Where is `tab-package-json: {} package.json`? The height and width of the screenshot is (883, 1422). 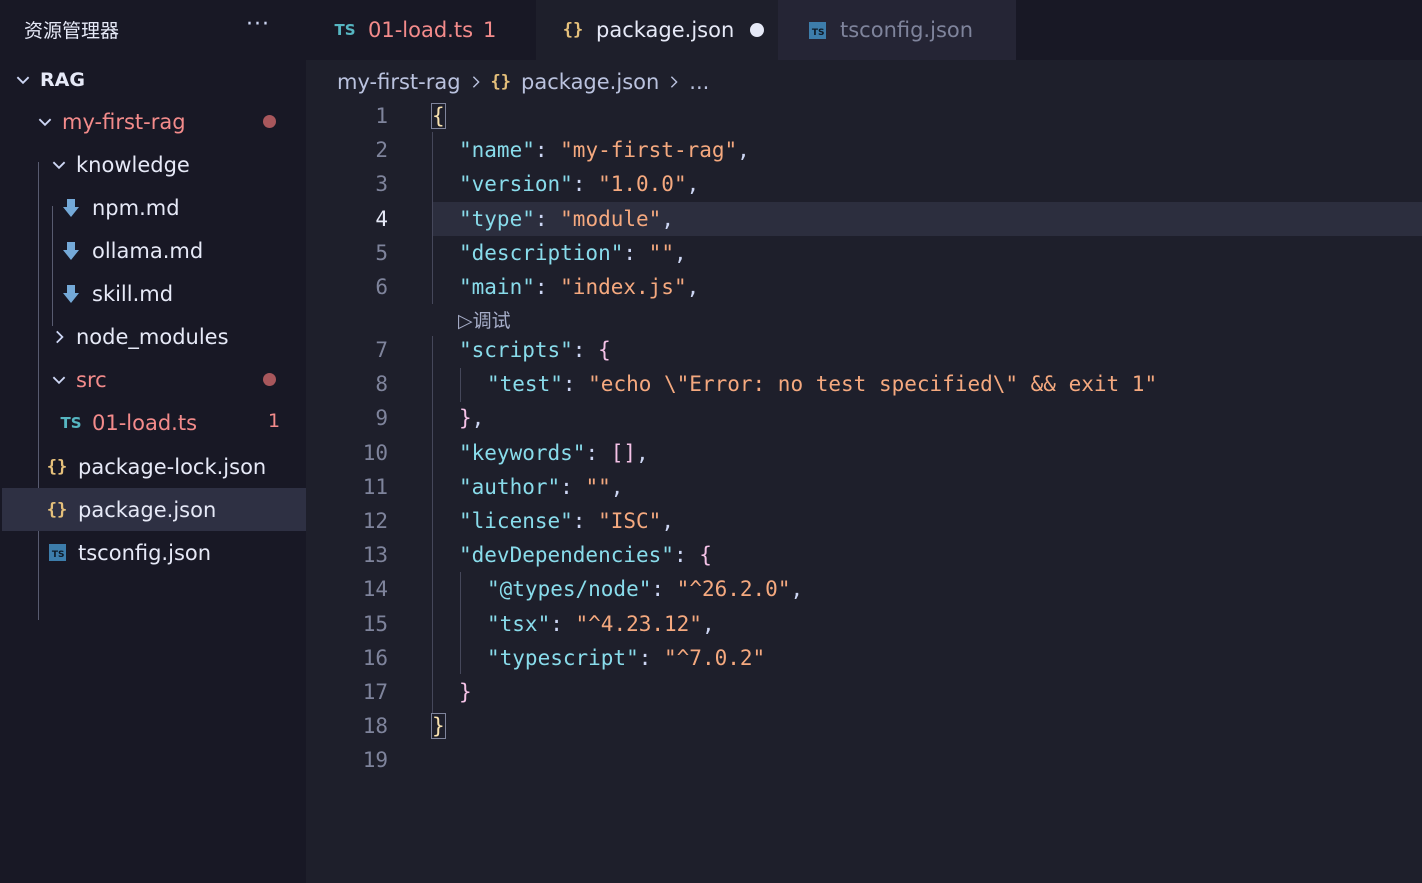 tab-package-json: {} package.json is located at coordinates (657, 30).